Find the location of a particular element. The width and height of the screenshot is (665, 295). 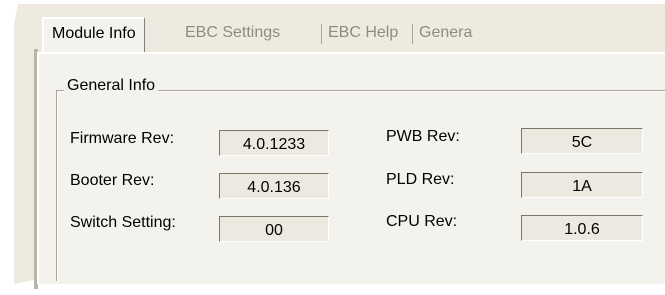

switch-setting-field: 00 is located at coordinates (274, 229).